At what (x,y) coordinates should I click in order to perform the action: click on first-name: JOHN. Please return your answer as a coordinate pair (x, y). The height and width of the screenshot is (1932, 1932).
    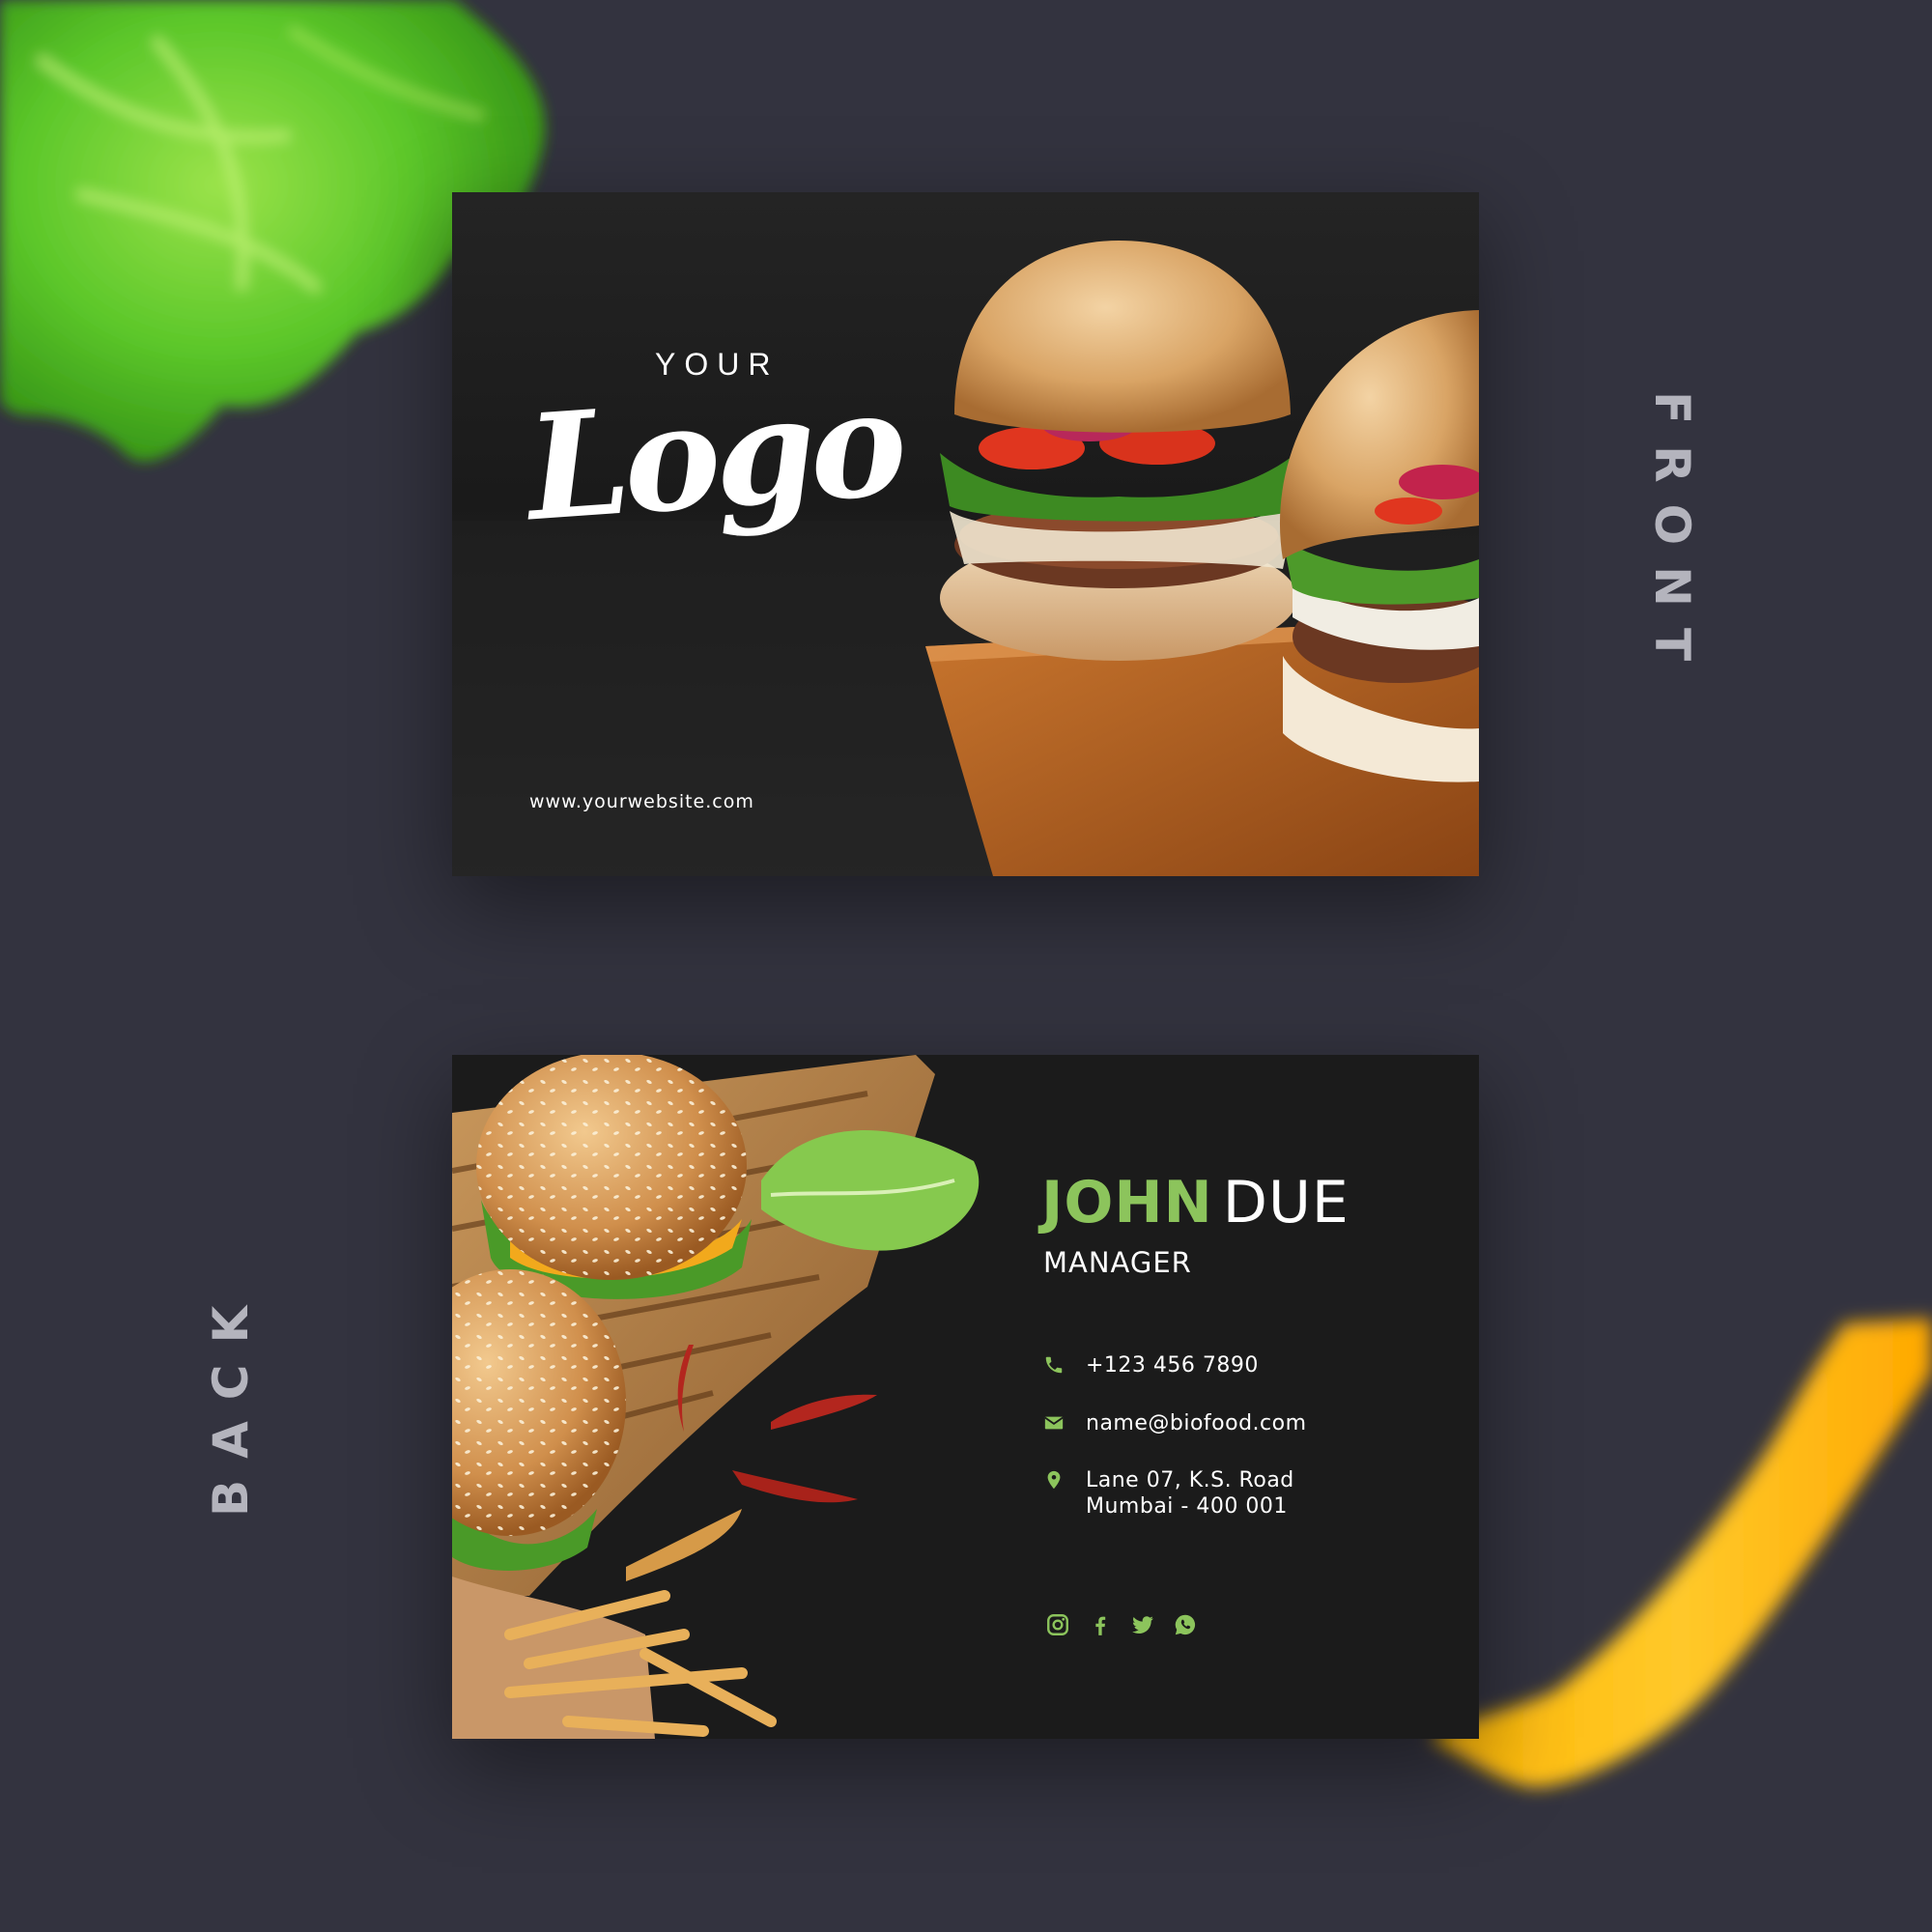
    Looking at the image, I should click on (1127, 1202).